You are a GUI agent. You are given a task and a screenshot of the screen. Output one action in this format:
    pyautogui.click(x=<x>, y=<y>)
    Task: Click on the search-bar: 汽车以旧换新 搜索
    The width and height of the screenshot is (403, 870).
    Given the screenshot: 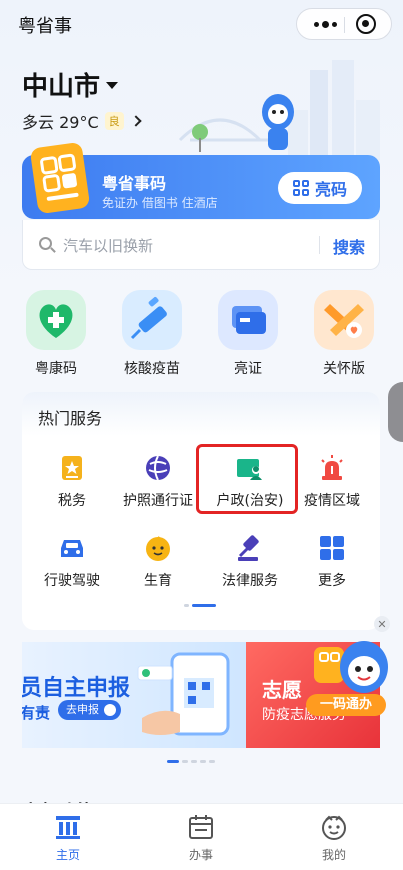 What is the action you would take?
    pyautogui.click(x=201, y=245)
    